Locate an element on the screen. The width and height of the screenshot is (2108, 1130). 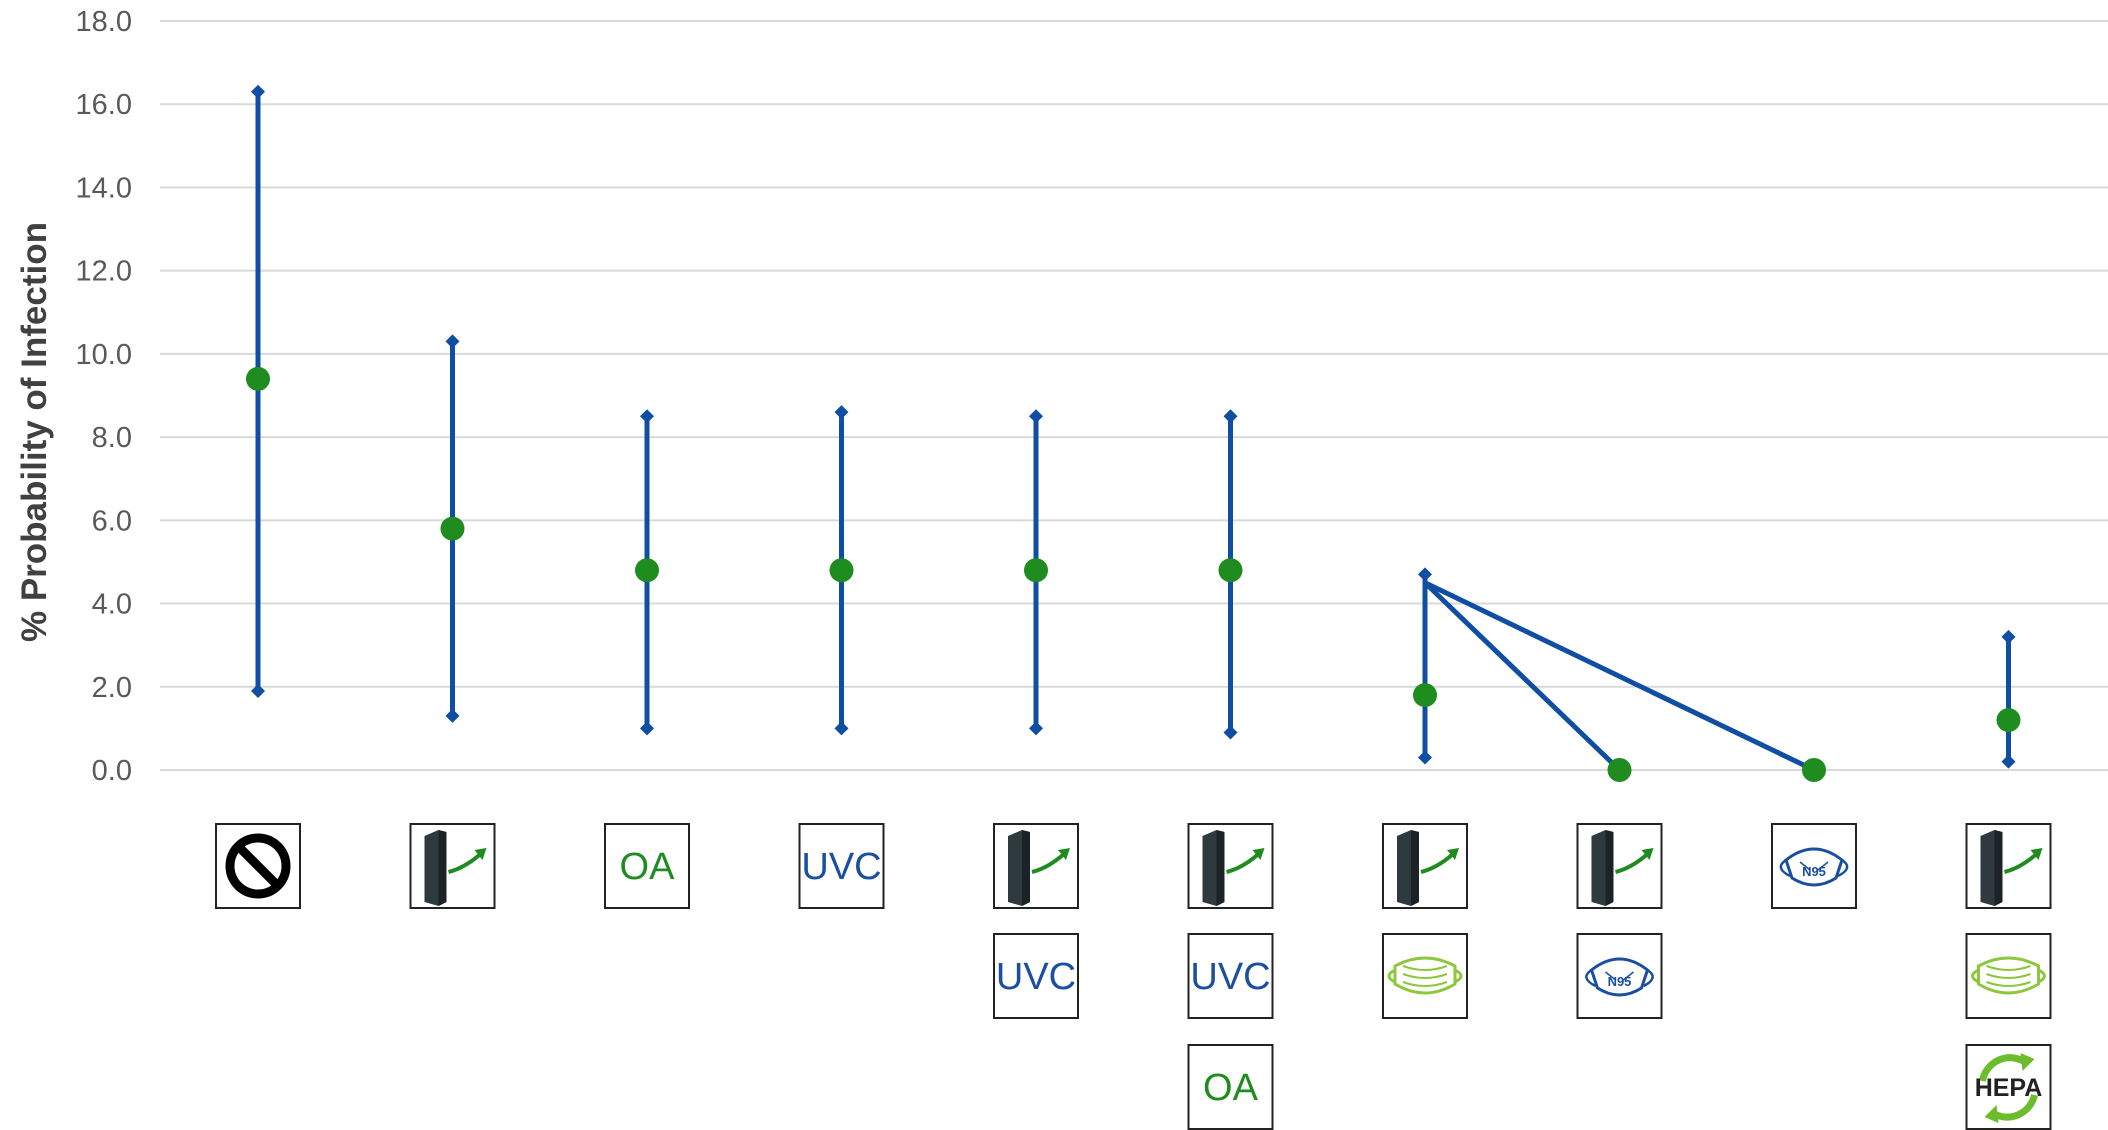
y-tick-label: 2.0 is located at coordinates (112, 688).